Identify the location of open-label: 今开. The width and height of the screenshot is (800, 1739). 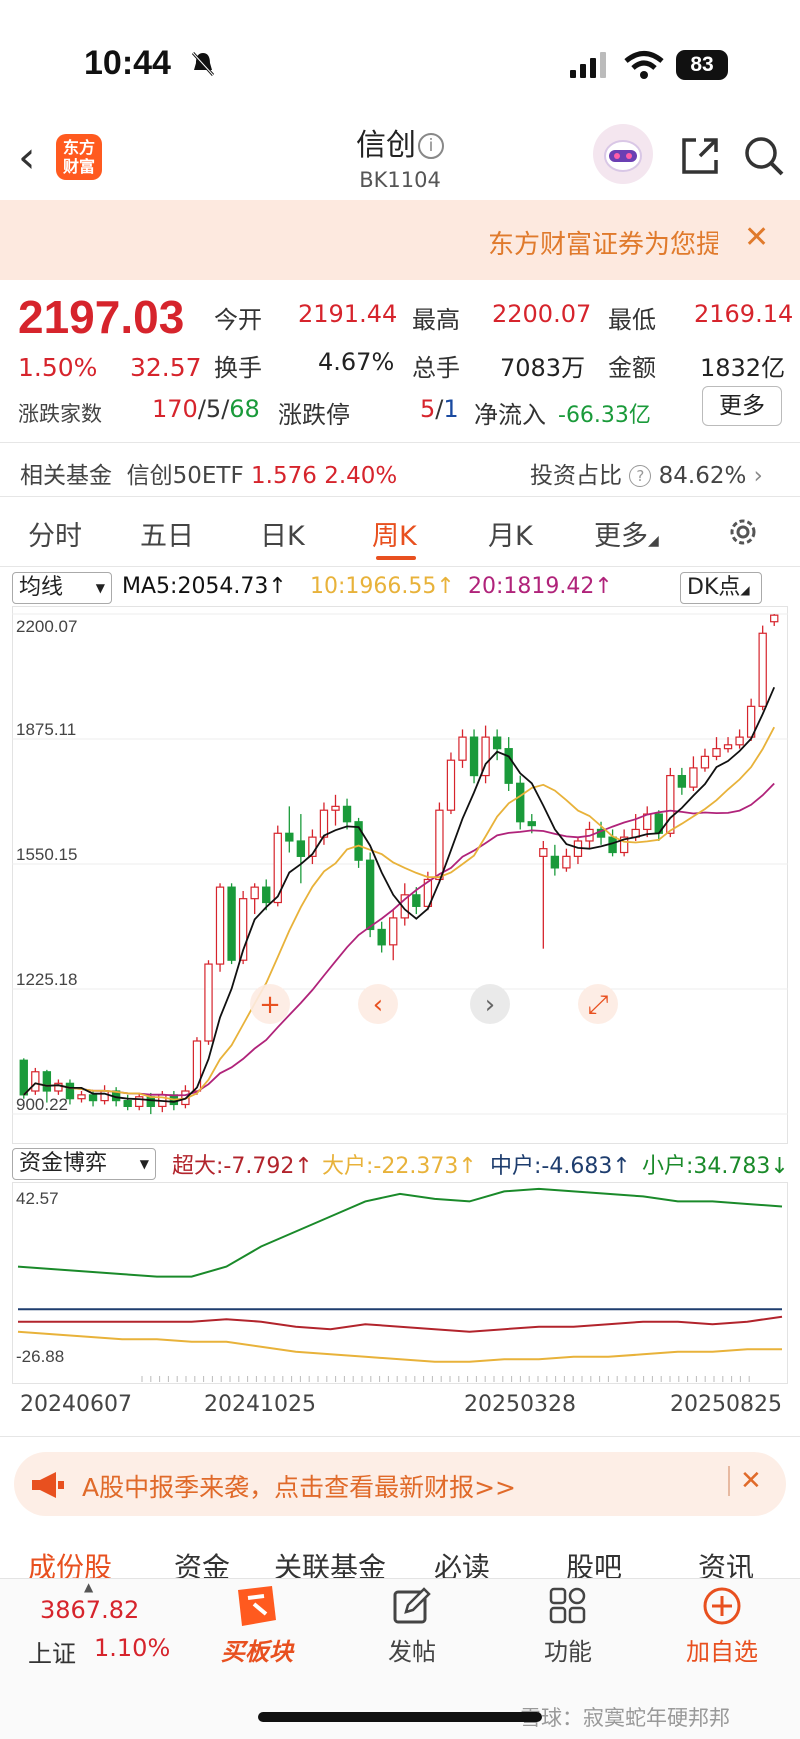
(238, 320).